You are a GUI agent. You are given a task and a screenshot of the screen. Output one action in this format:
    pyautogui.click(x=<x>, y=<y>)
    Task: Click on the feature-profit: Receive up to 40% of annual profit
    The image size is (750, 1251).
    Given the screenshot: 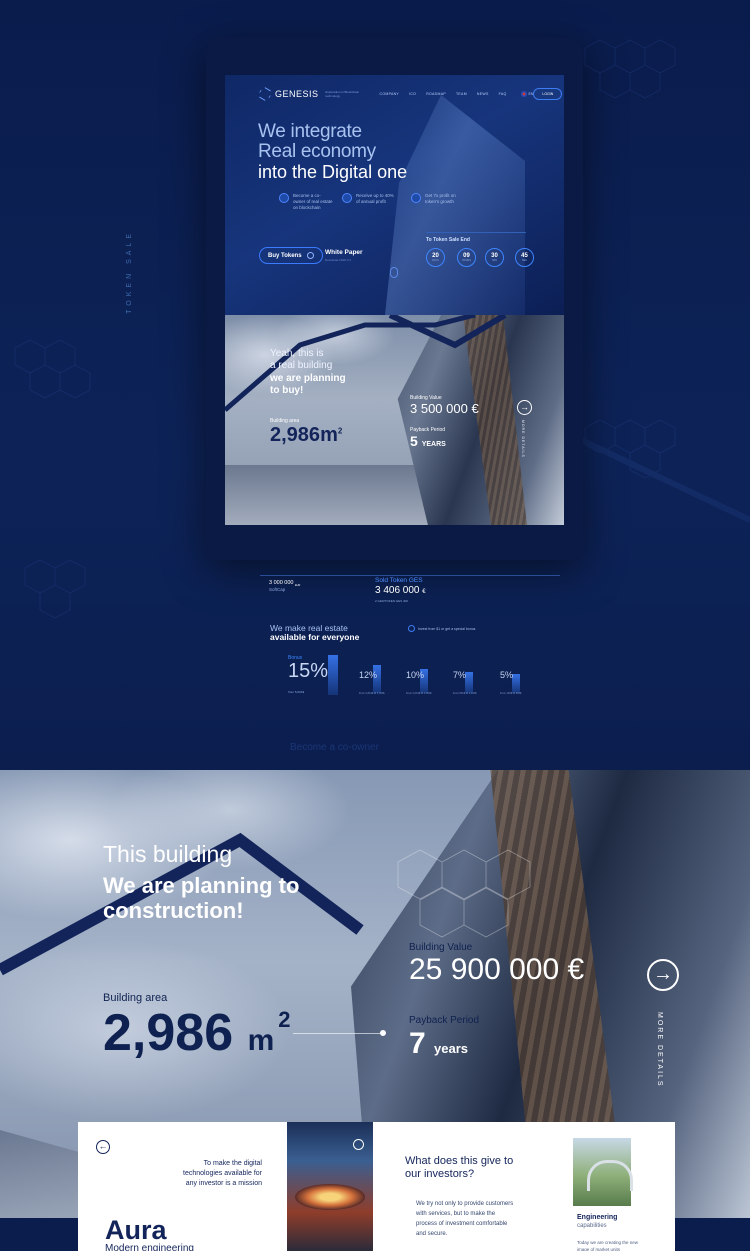 What is the action you would take?
    pyautogui.click(x=369, y=199)
    